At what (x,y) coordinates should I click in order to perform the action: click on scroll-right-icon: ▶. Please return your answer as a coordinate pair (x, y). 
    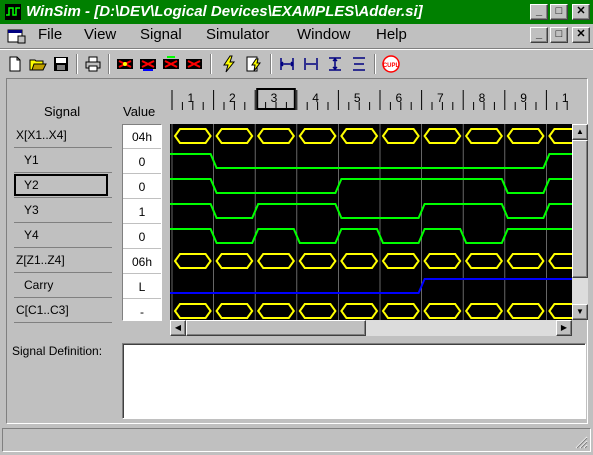
    Looking at the image, I should click on (564, 328).